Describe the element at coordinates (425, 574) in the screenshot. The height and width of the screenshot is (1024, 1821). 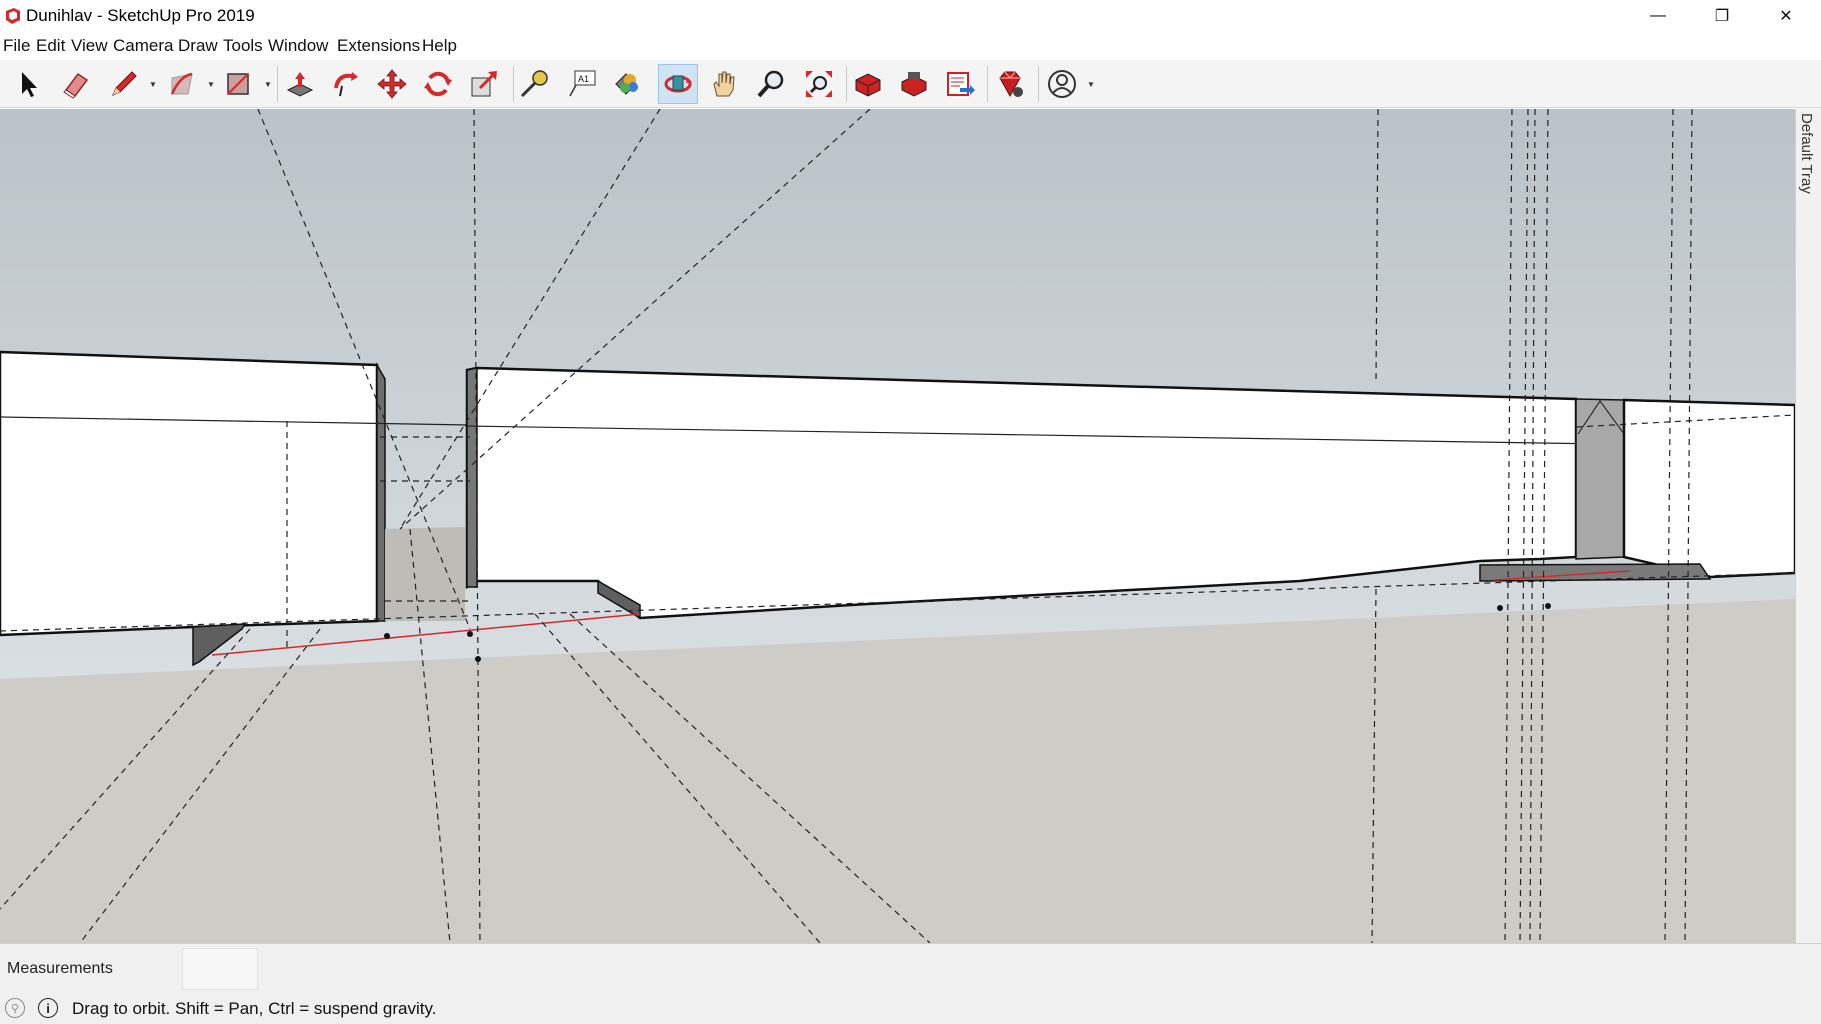
I see `alley-ground` at that location.